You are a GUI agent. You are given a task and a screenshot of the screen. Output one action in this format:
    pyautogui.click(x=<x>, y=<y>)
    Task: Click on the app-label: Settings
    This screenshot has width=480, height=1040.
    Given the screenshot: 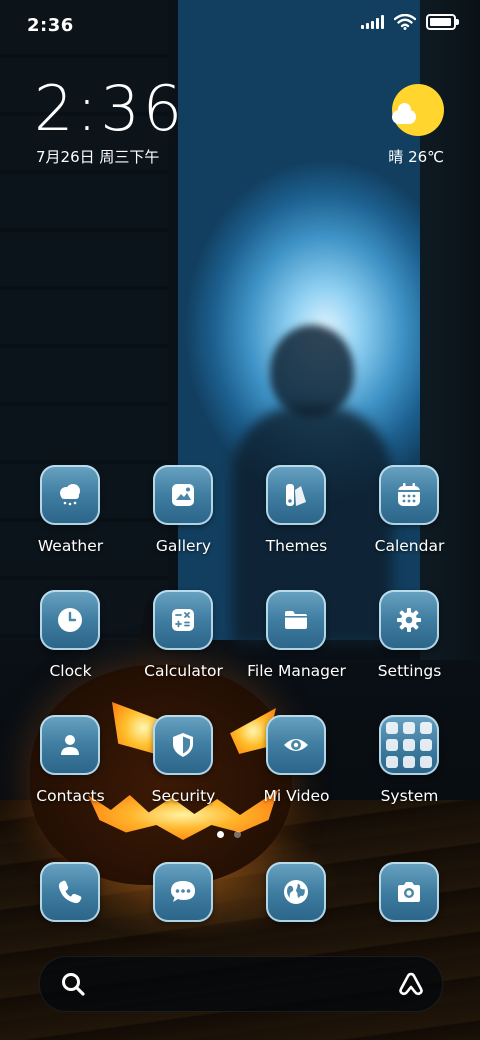 What is the action you would take?
    pyautogui.click(x=409, y=671)
    